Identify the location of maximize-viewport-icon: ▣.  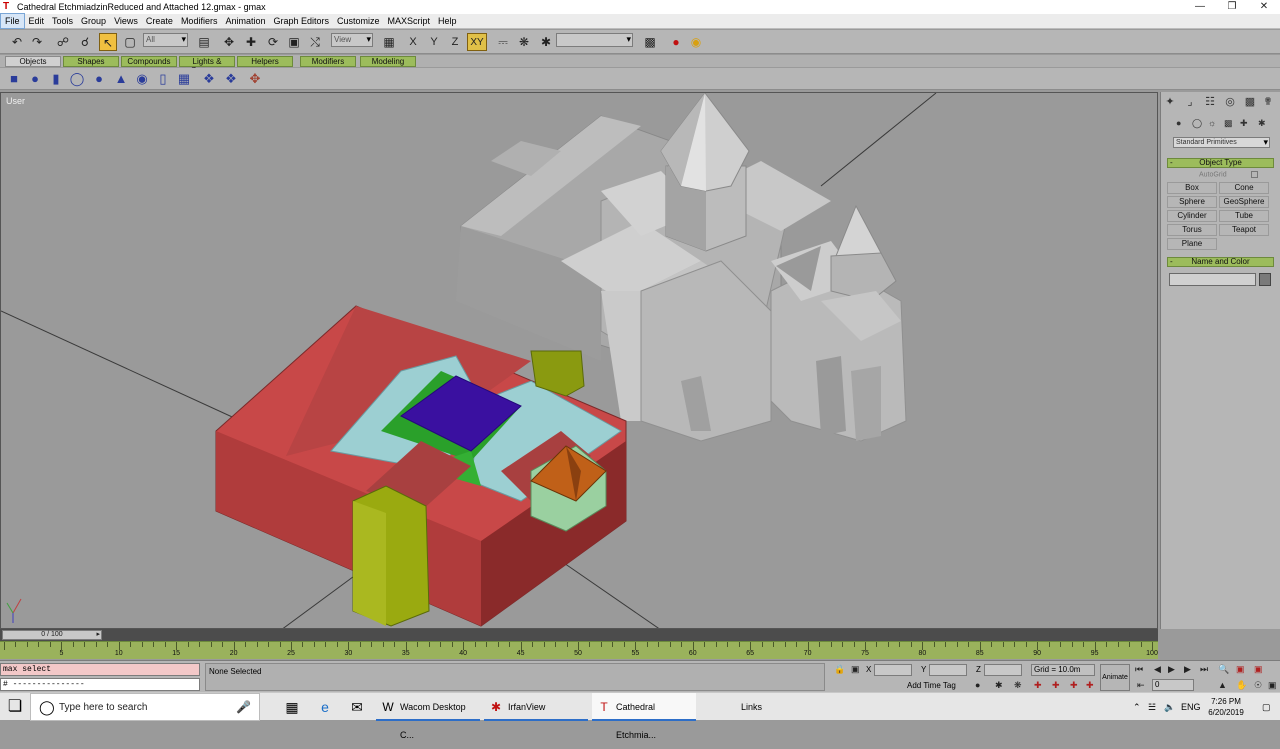
(1272, 685).